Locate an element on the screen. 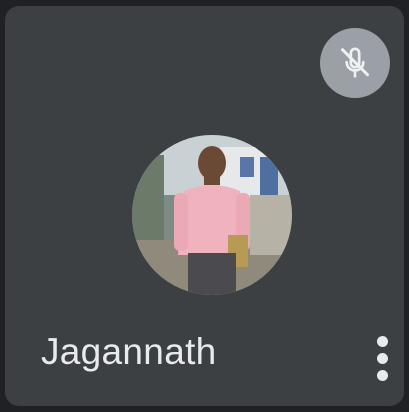 The width and height of the screenshot is (409, 412). more-vert-icon is located at coordinates (382, 341).